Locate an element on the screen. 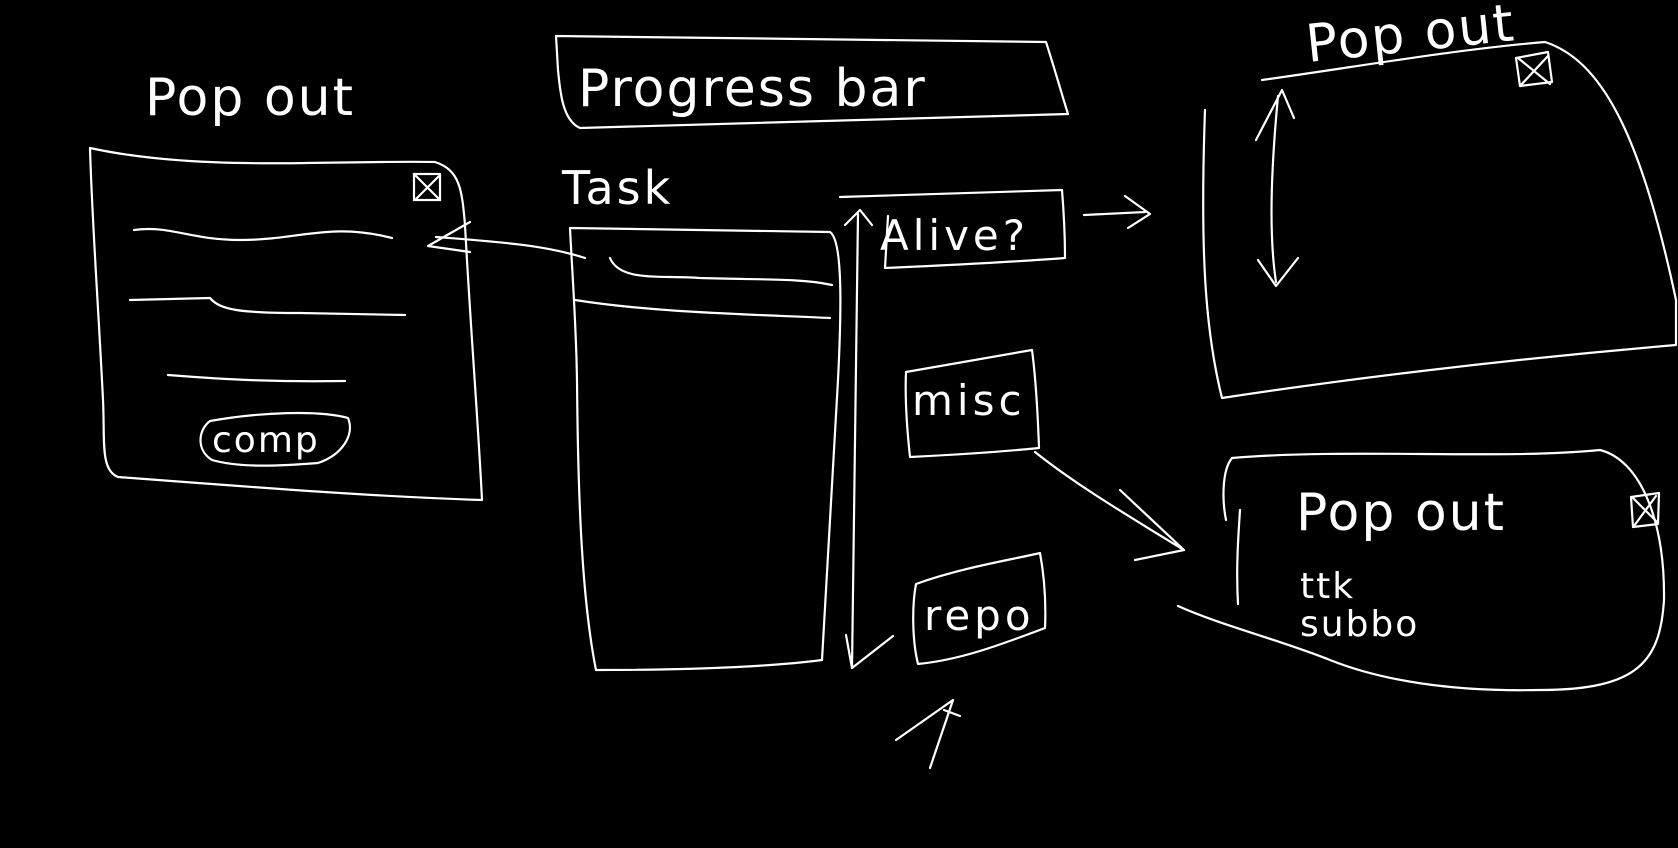 The height and width of the screenshot is (848, 1678). progress-bar-label: Progress bar is located at coordinates (752, 89).